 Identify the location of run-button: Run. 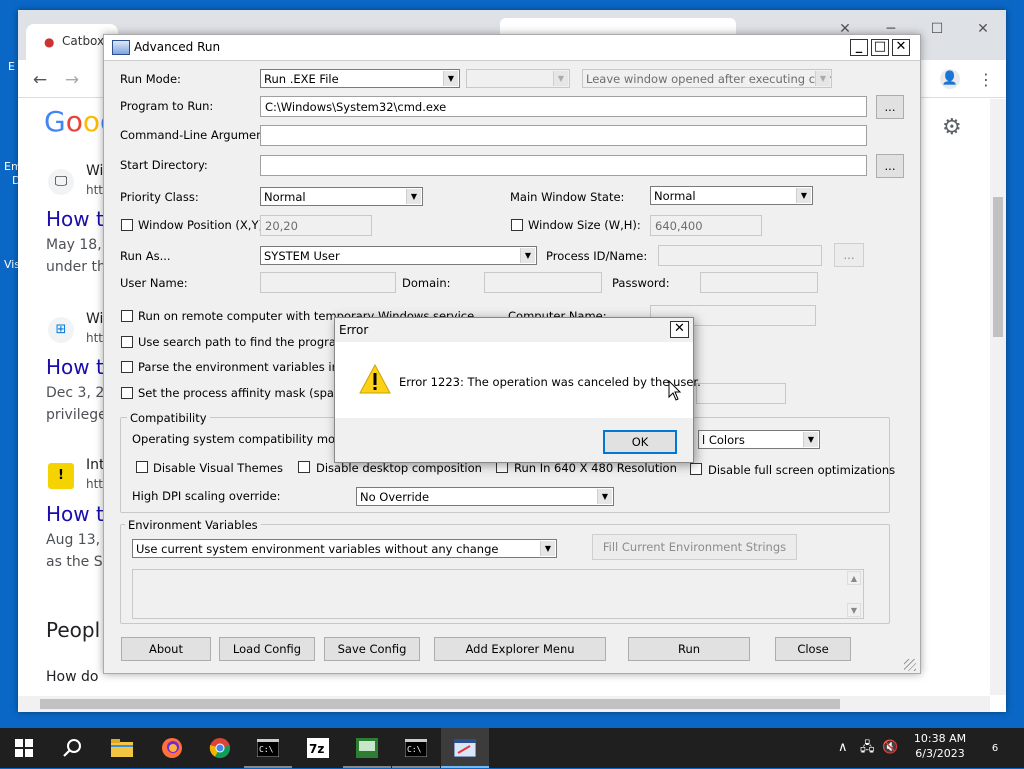
(689, 649).